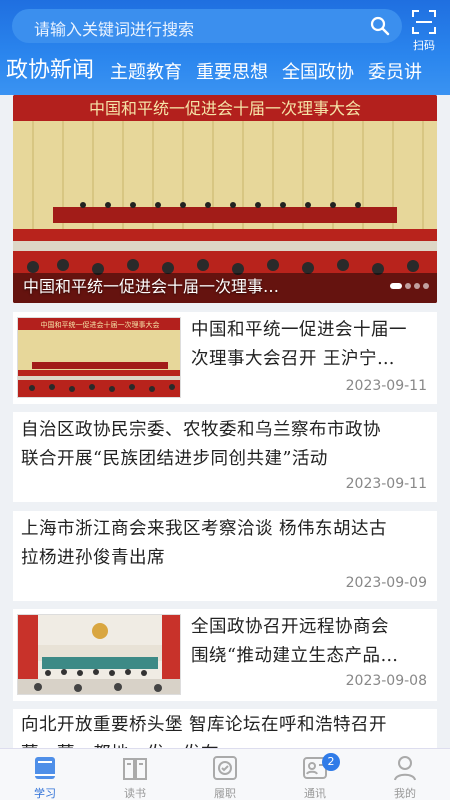  What do you see at coordinates (114, 28) in the screenshot?
I see `search-placeholder: 请输入关键词进行搜索` at bounding box center [114, 28].